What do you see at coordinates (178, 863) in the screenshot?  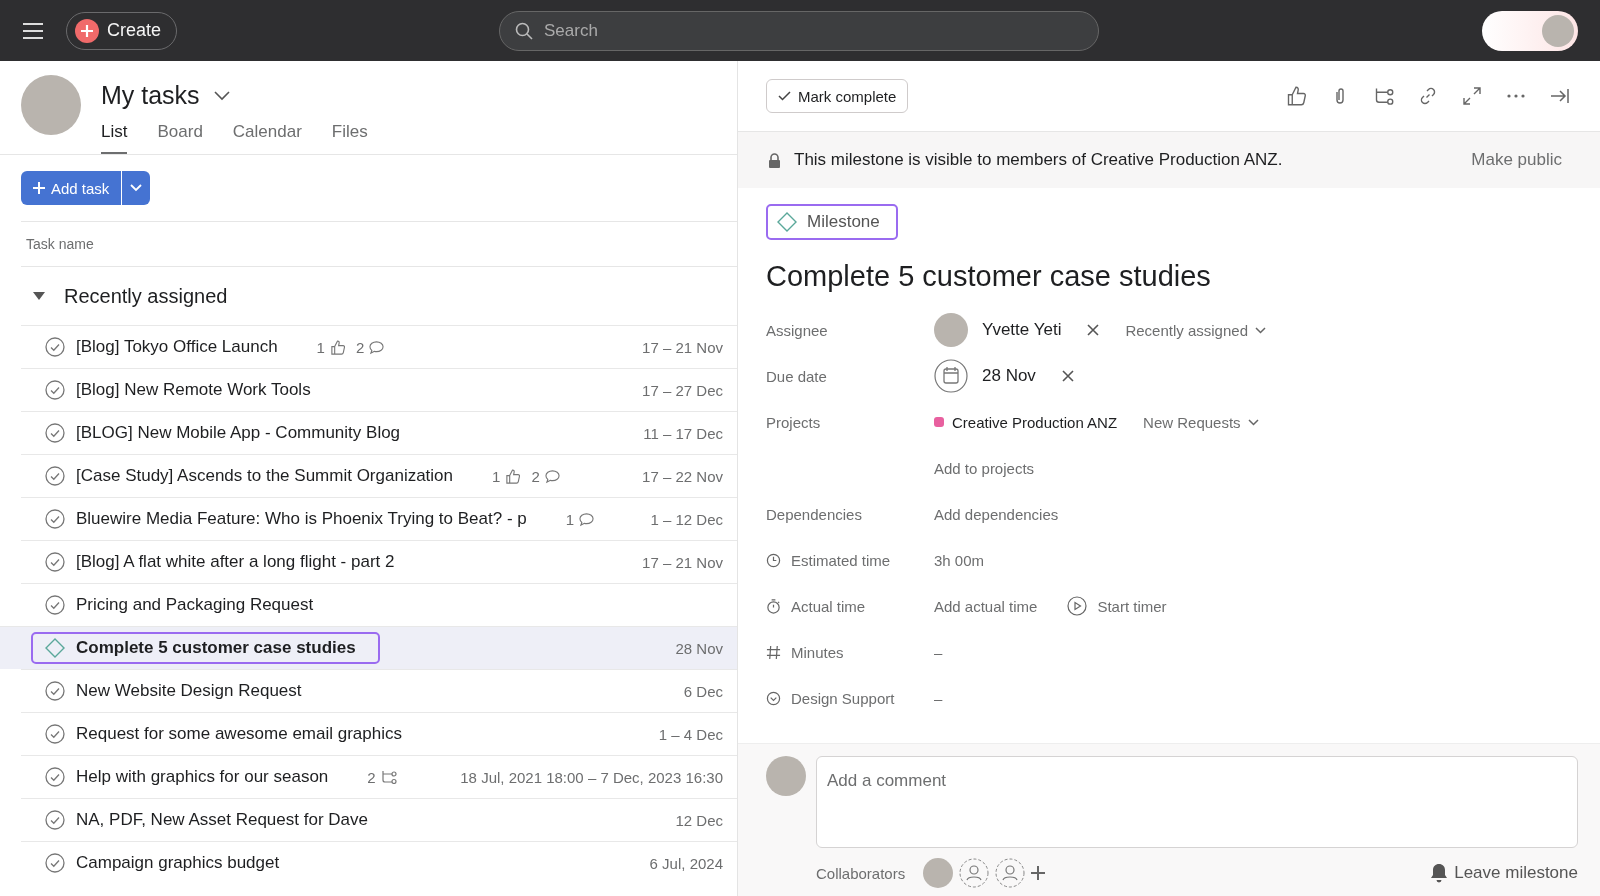 I see `task-name: Campaign graphics budget` at bounding box center [178, 863].